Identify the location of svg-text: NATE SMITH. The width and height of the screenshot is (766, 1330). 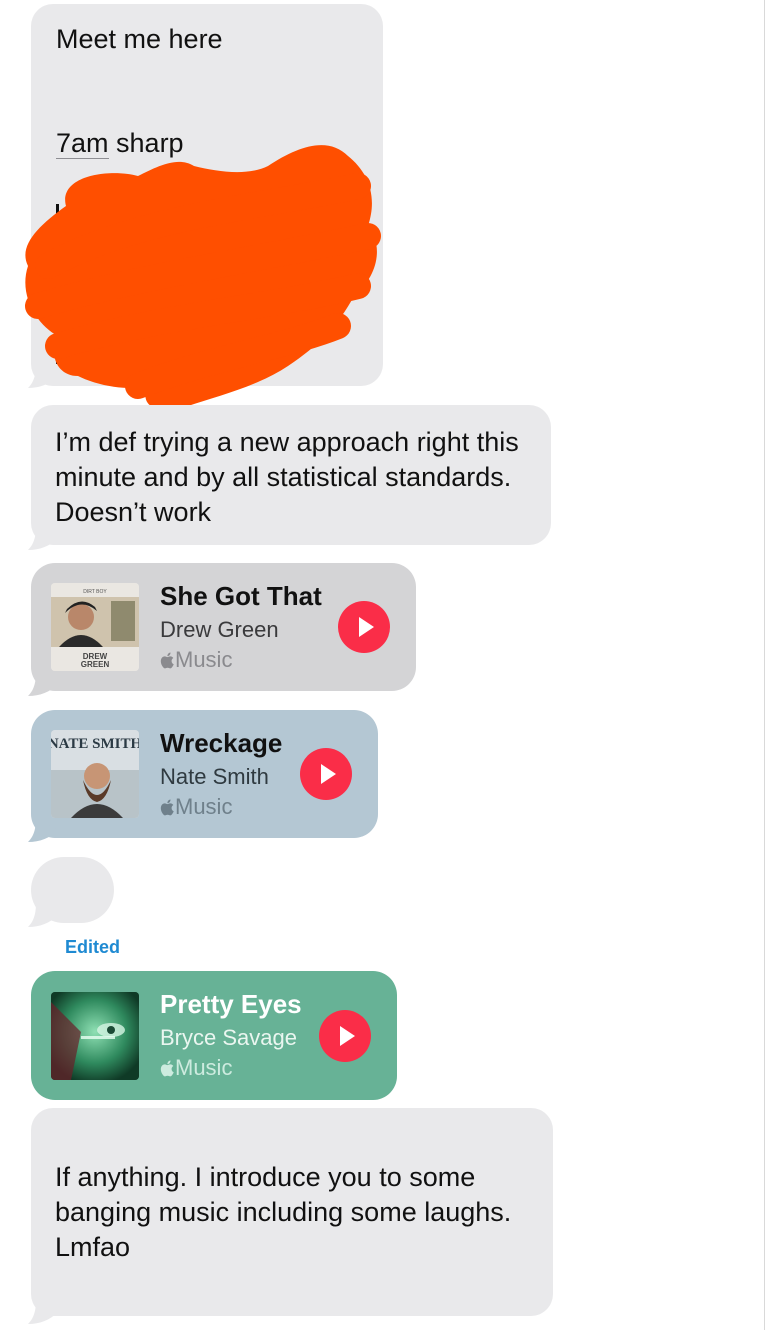
(95, 744).